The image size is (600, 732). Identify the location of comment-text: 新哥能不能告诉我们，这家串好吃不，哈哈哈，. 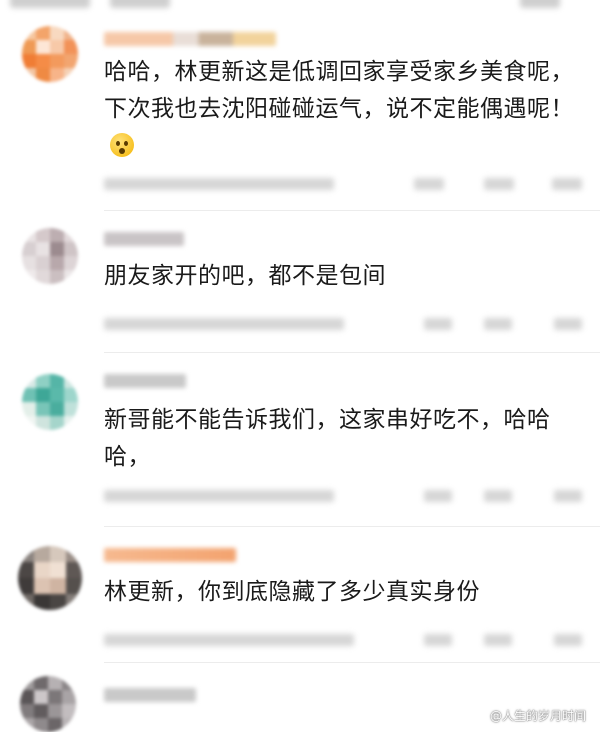
(327, 438).